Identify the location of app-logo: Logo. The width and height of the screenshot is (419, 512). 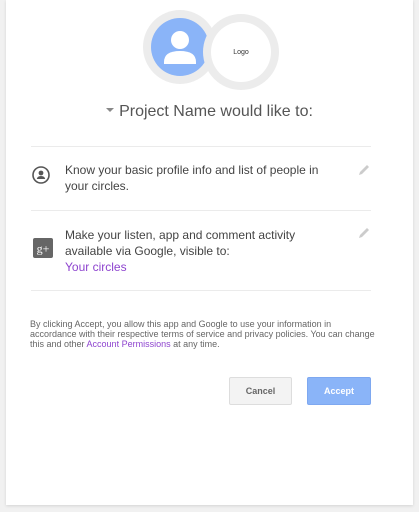
(241, 52).